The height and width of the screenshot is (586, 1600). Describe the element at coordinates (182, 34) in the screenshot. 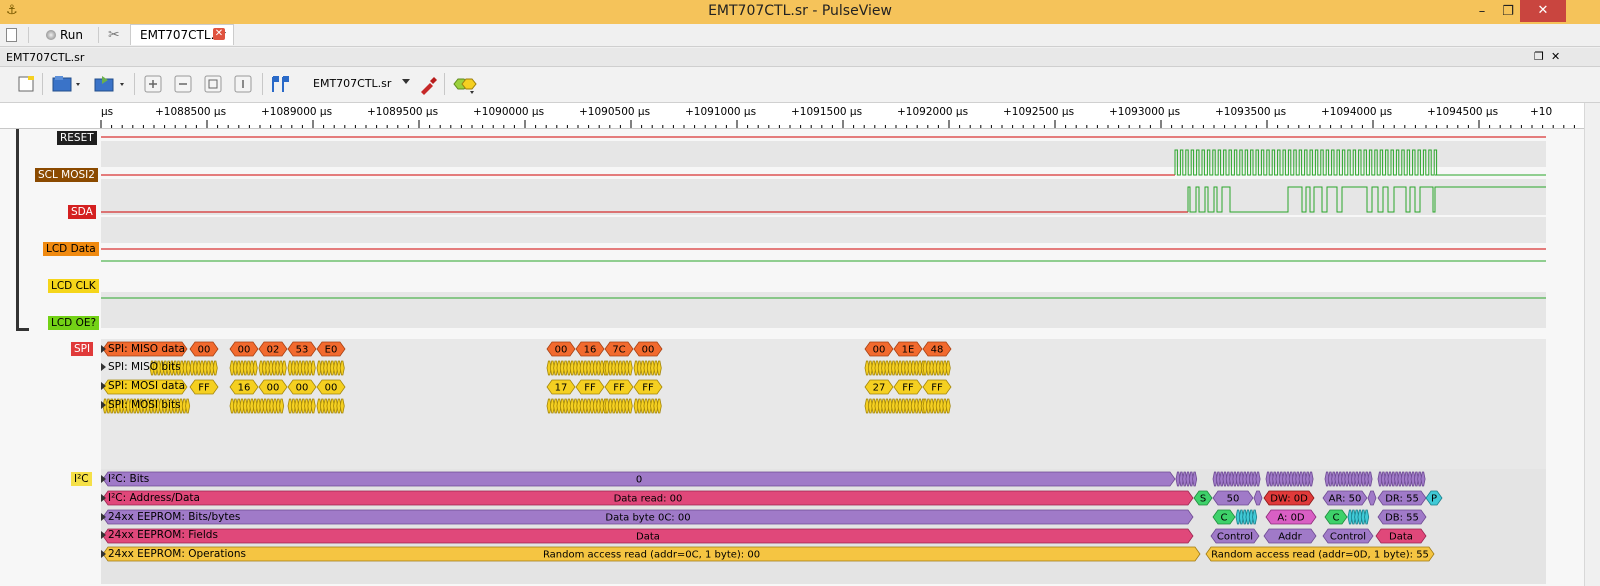

I see `tab-session: EMT707CTL.sr ✕` at that location.